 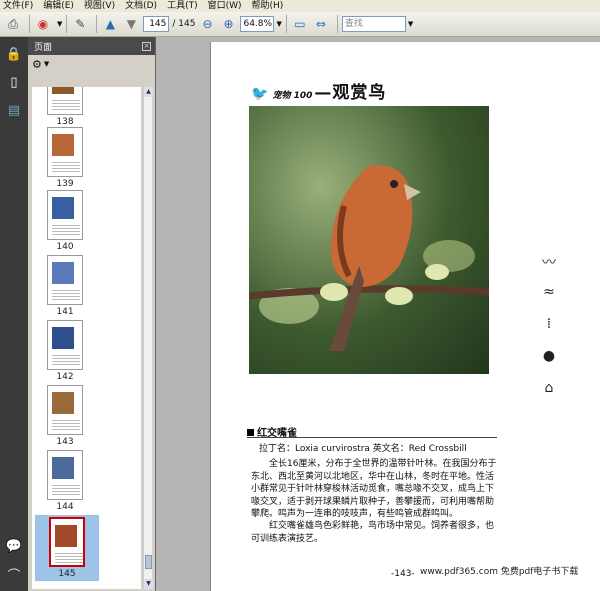 What do you see at coordinates (110, 24) in the screenshot?
I see `prev-page-icon: ▲` at bounding box center [110, 24].